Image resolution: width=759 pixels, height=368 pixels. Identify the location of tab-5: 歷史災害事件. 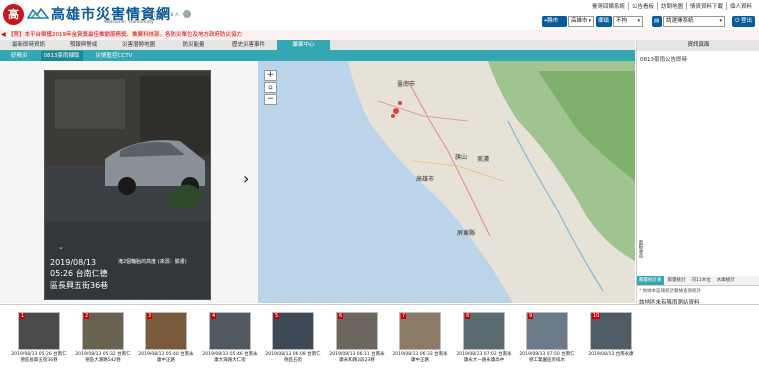
(248, 45).